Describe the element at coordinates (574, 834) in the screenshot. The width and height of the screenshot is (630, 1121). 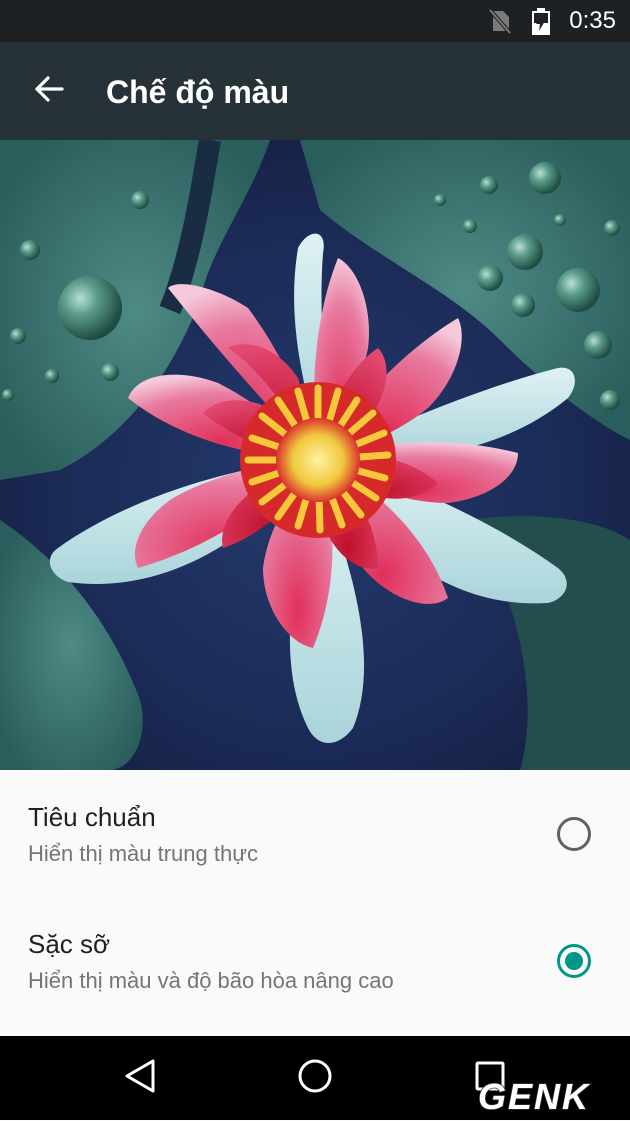
I see `radio-standard` at that location.